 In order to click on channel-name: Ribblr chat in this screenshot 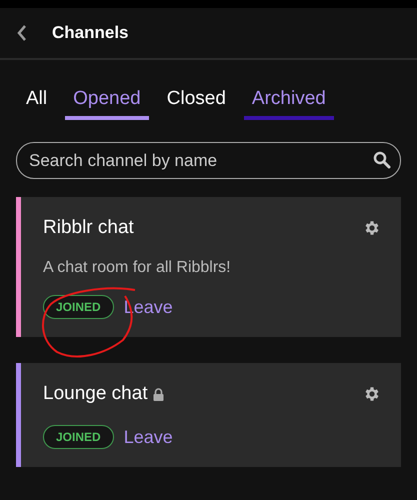, I will do `click(88, 228)`.